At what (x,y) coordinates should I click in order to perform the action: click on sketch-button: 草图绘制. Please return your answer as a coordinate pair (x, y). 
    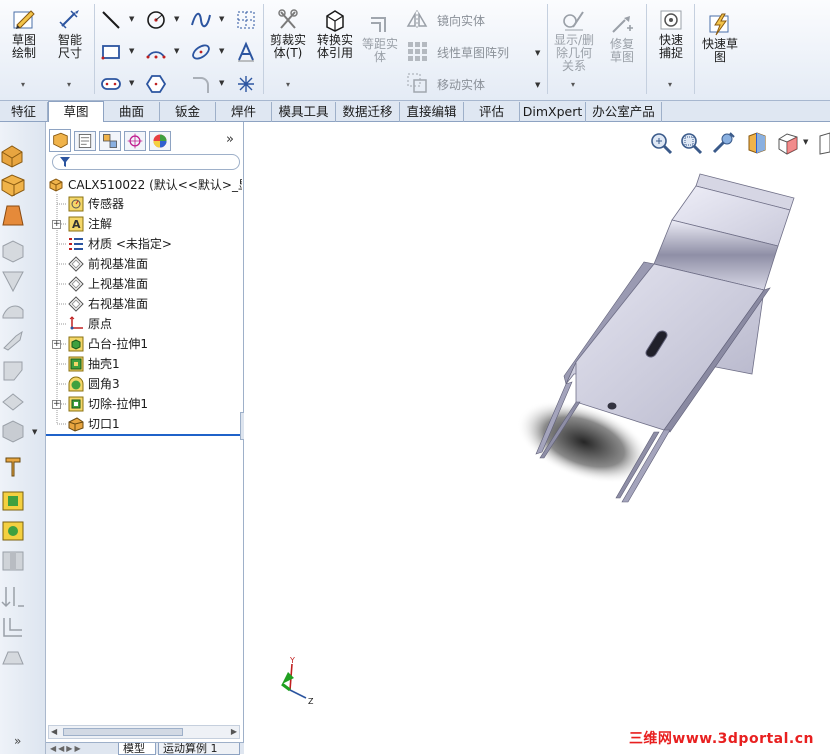
    Looking at the image, I should click on (24, 34).